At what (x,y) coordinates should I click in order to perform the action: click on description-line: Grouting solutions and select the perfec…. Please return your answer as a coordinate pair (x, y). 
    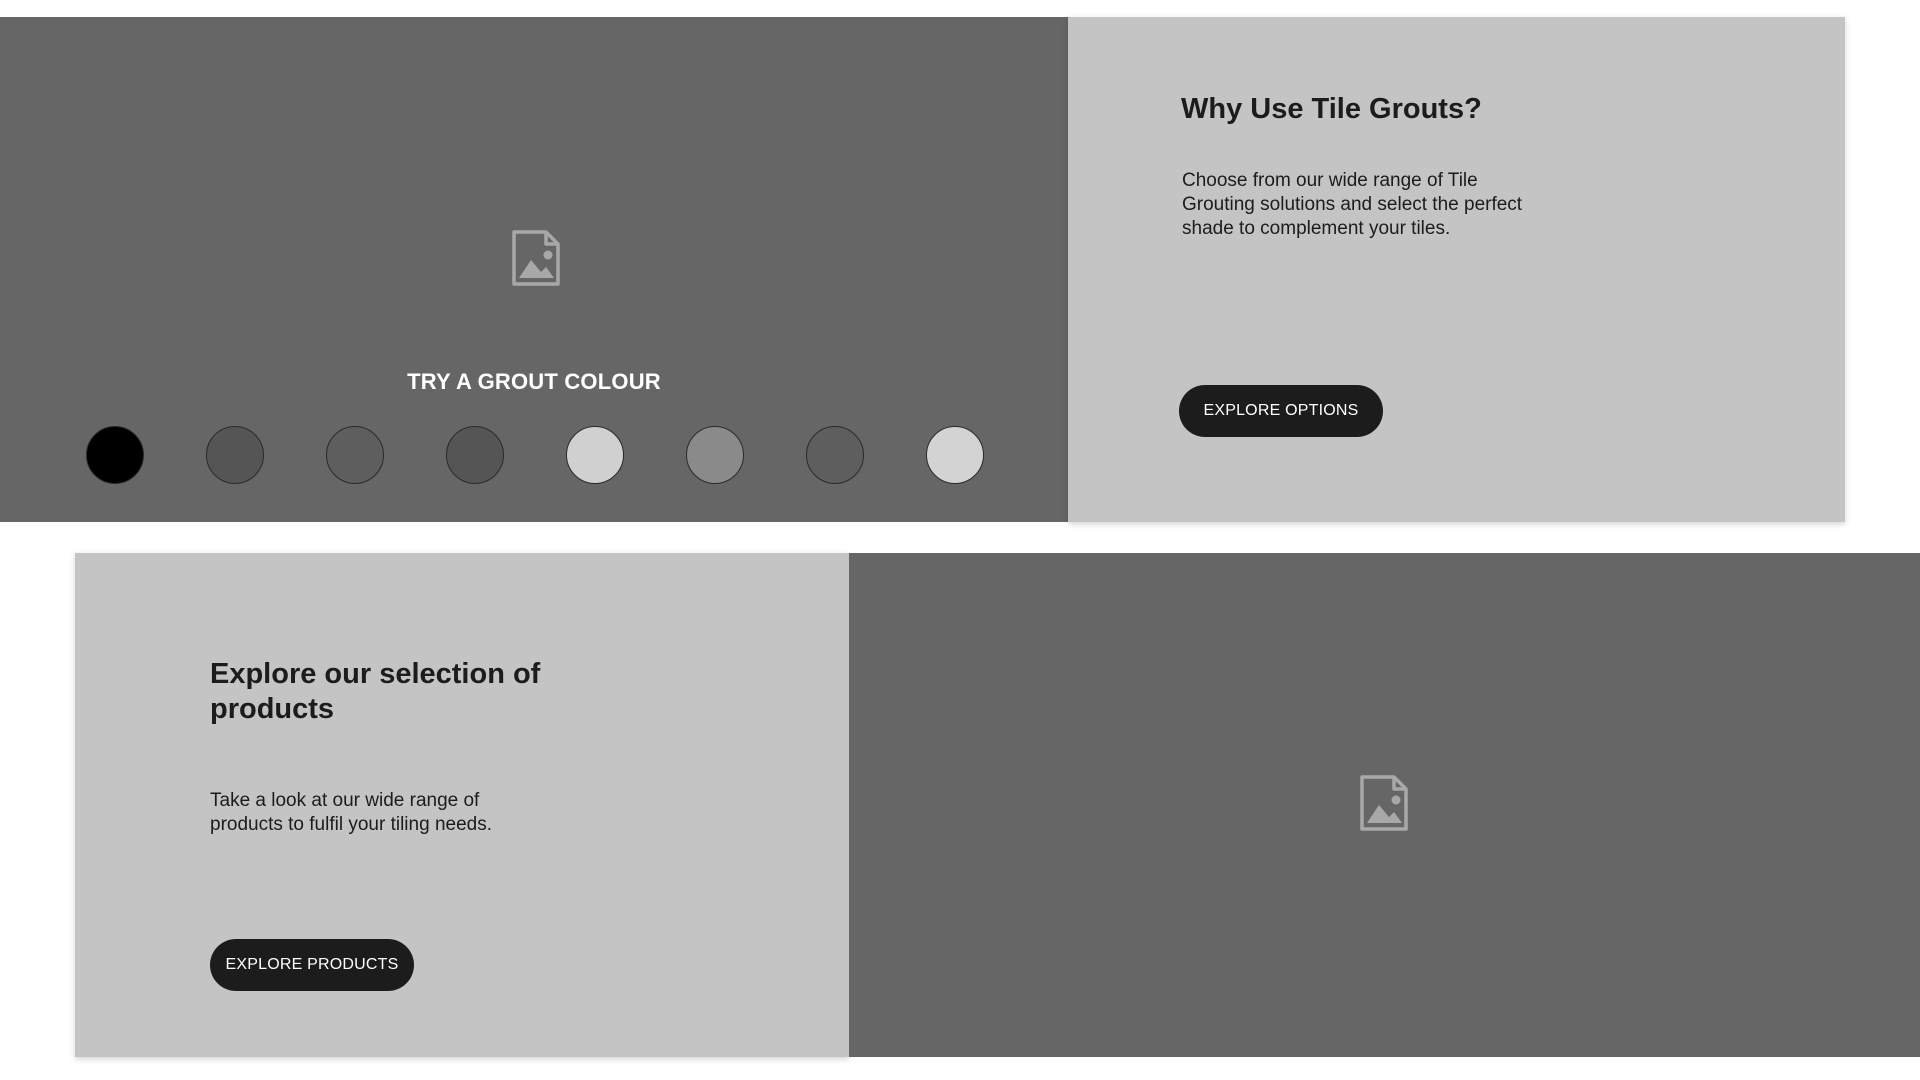
    Looking at the image, I should click on (1352, 204).